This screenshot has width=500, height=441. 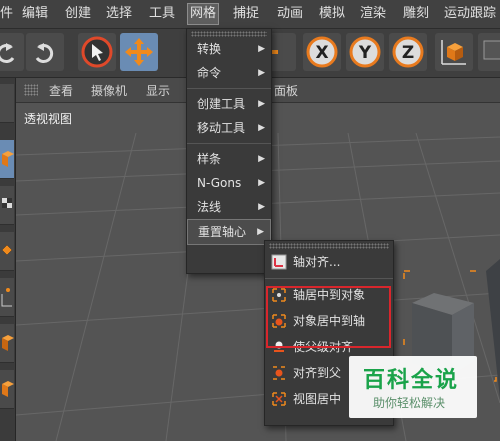 I want to click on edges-icon, so click(x=8, y=343).